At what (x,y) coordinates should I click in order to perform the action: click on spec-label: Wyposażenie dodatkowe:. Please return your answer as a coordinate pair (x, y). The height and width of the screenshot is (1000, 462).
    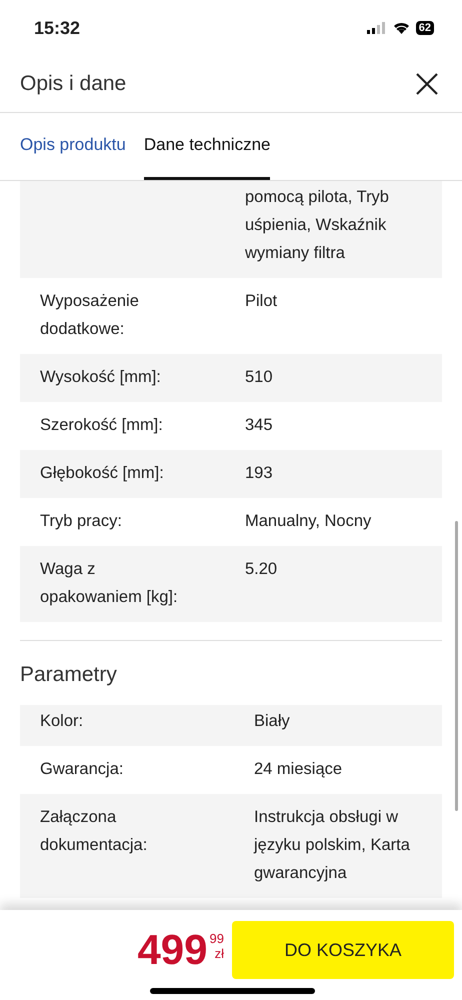
    Looking at the image, I should click on (89, 315).